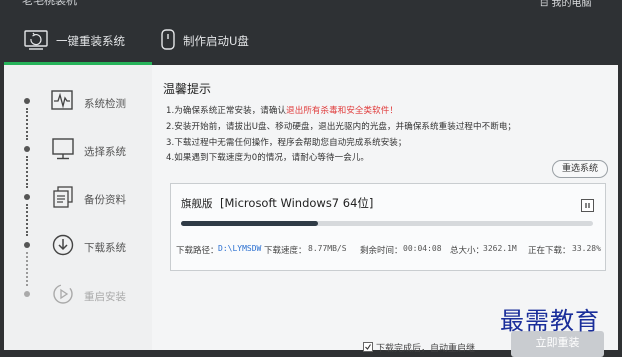 This screenshot has width=622, height=357. Describe the element at coordinates (63, 245) in the screenshot. I see `download-icon` at that location.